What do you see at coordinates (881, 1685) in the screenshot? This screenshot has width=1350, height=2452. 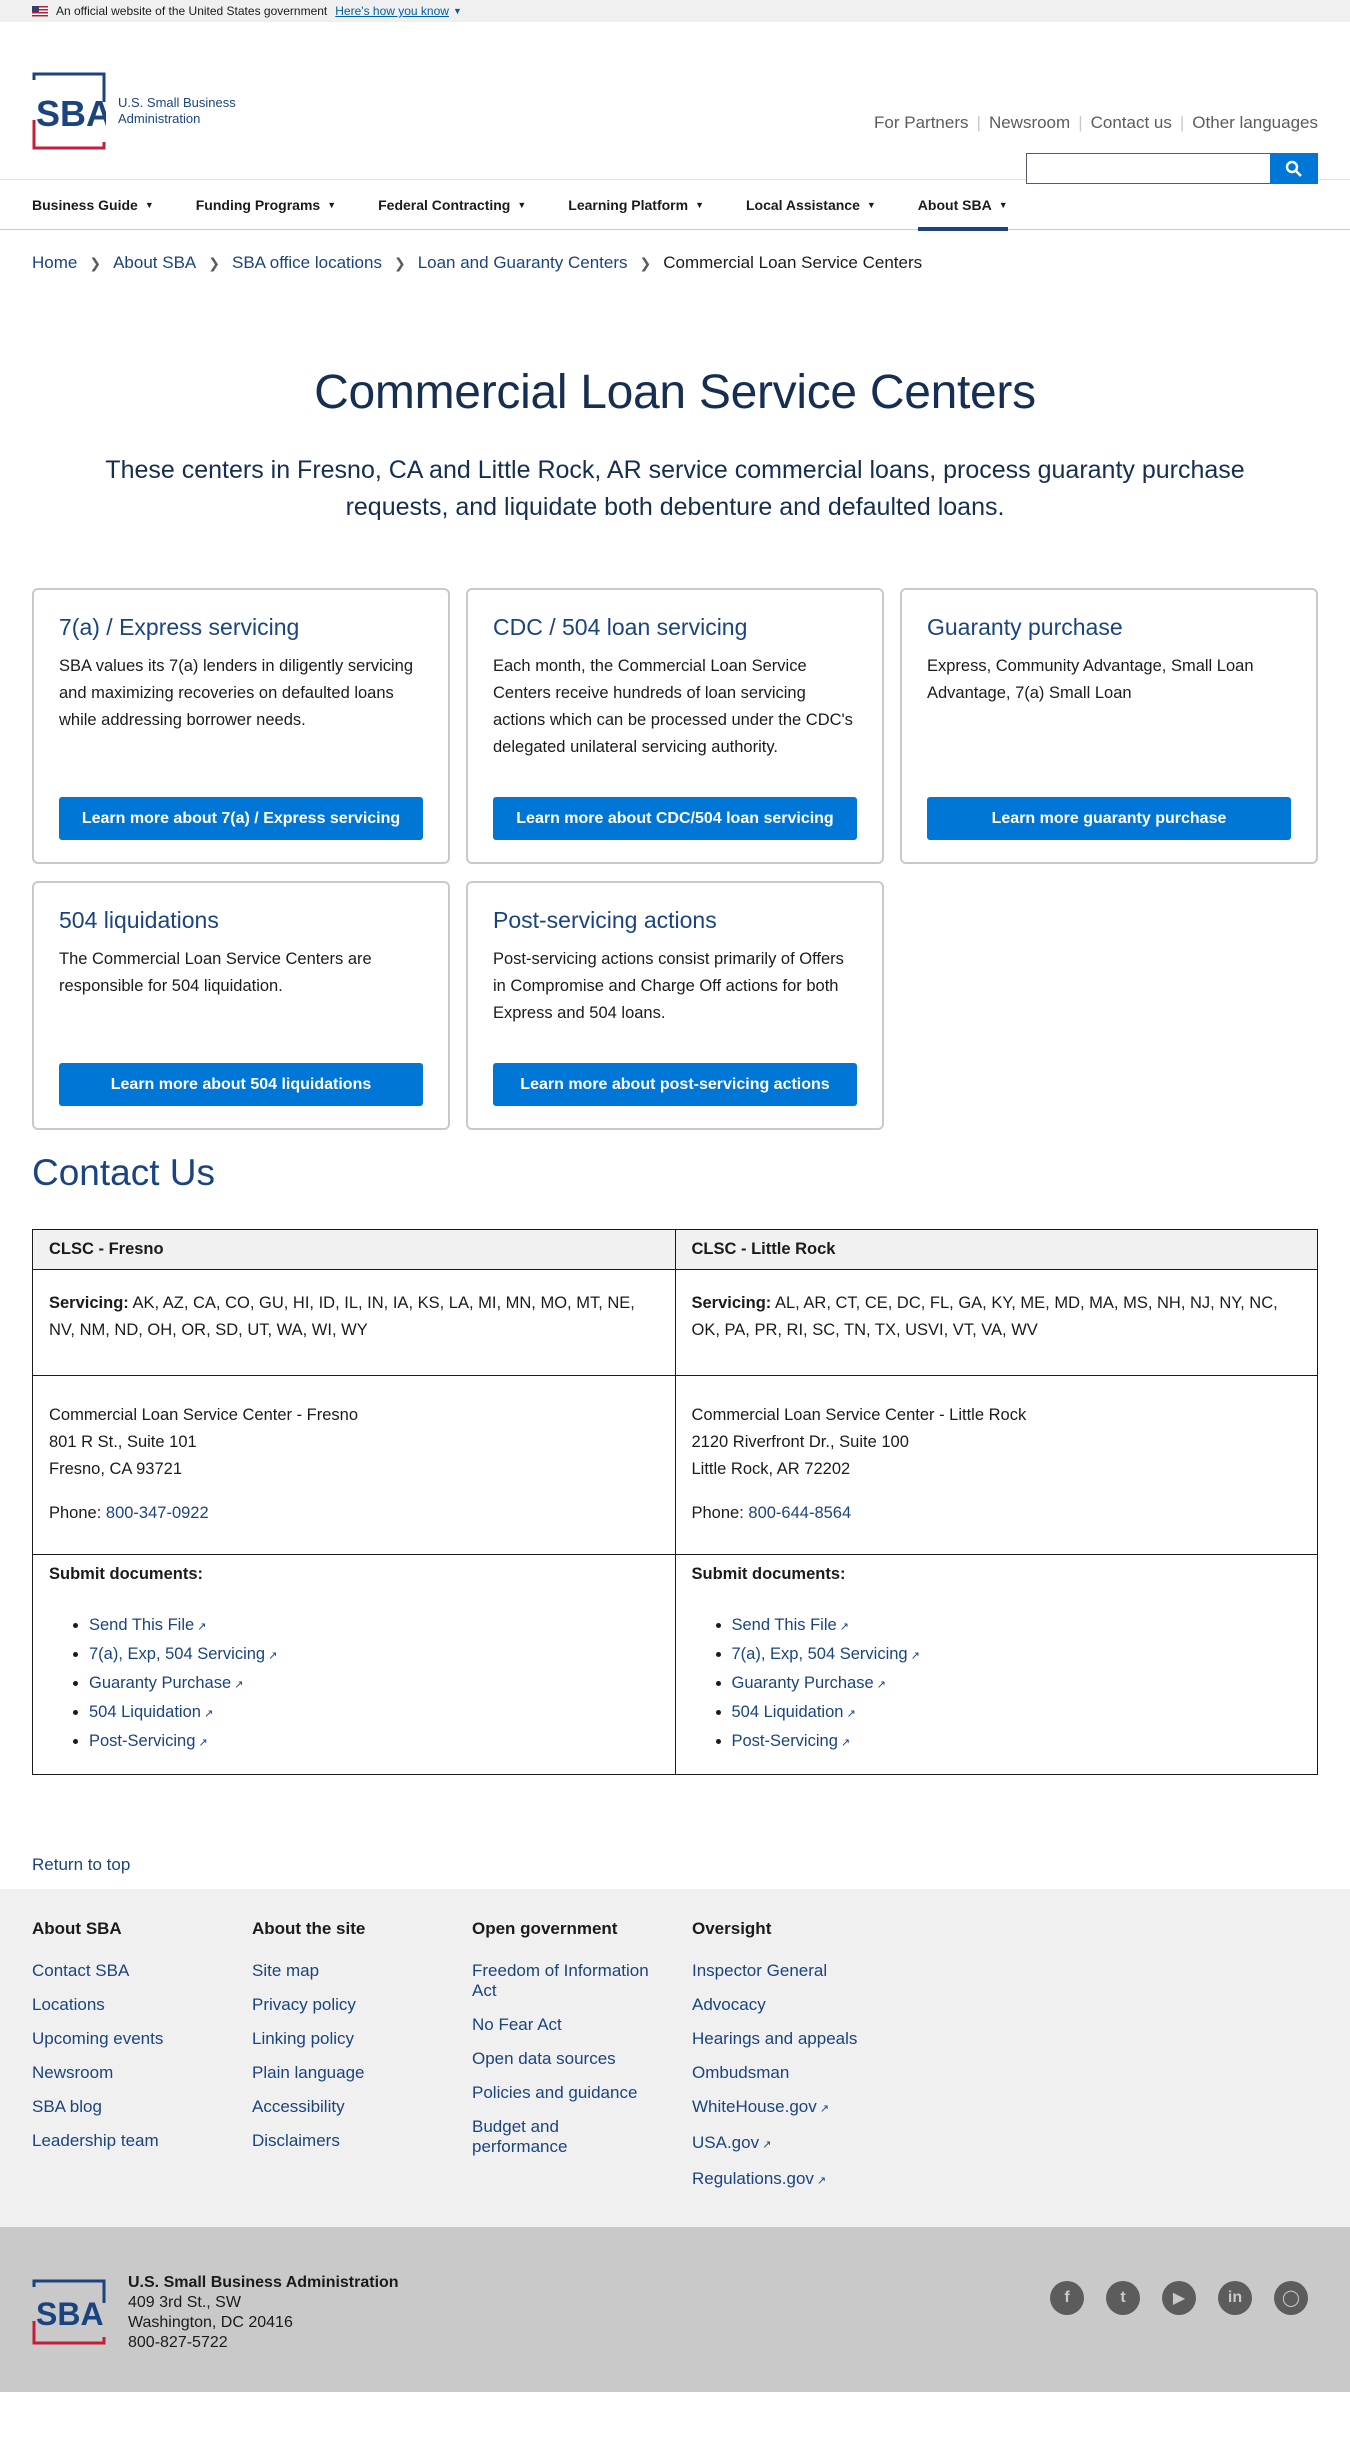 I see `external-link-icon: ↗` at bounding box center [881, 1685].